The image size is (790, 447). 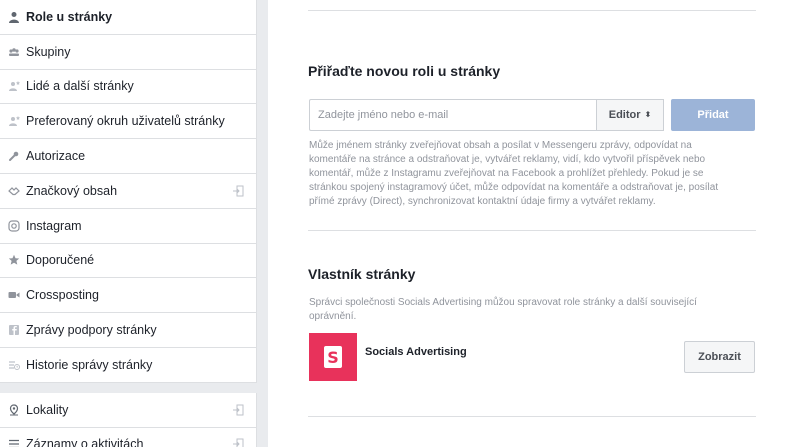 I want to click on sidebar-item-people-pages: Lidé a další stránky, so click(x=128, y=87).